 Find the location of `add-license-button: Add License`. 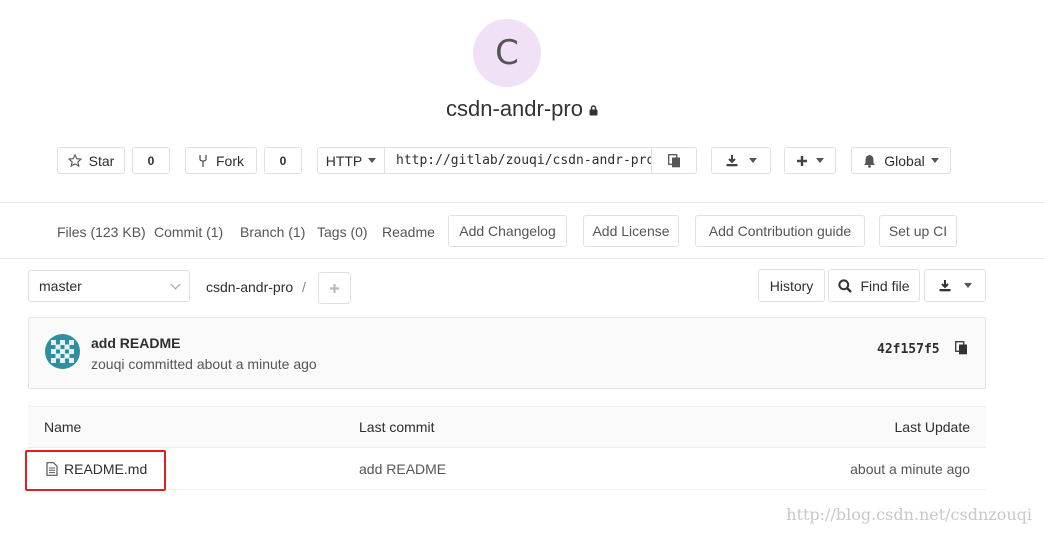

add-license-button: Add License is located at coordinates (631, 231).